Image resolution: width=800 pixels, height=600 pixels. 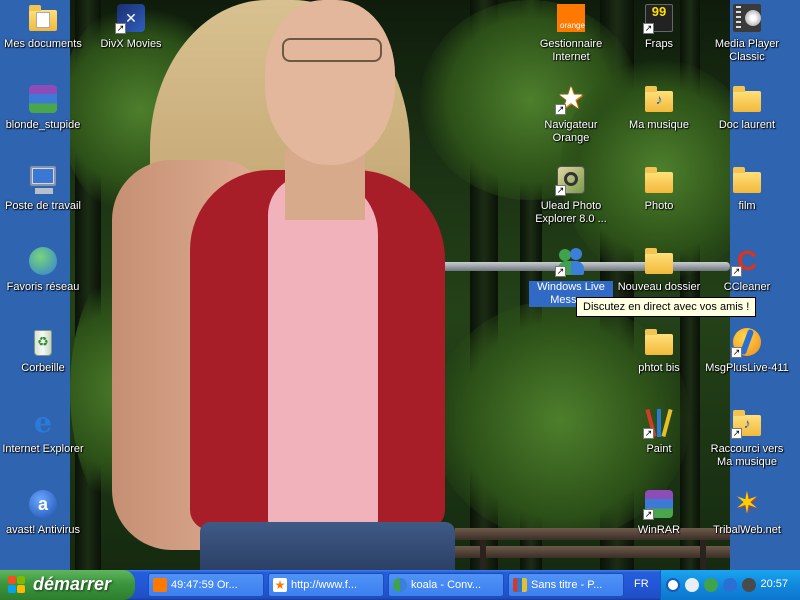 I want to click on desktop-icon-blonde-stupide: blonde_stupide, so click(x=43, y=107).